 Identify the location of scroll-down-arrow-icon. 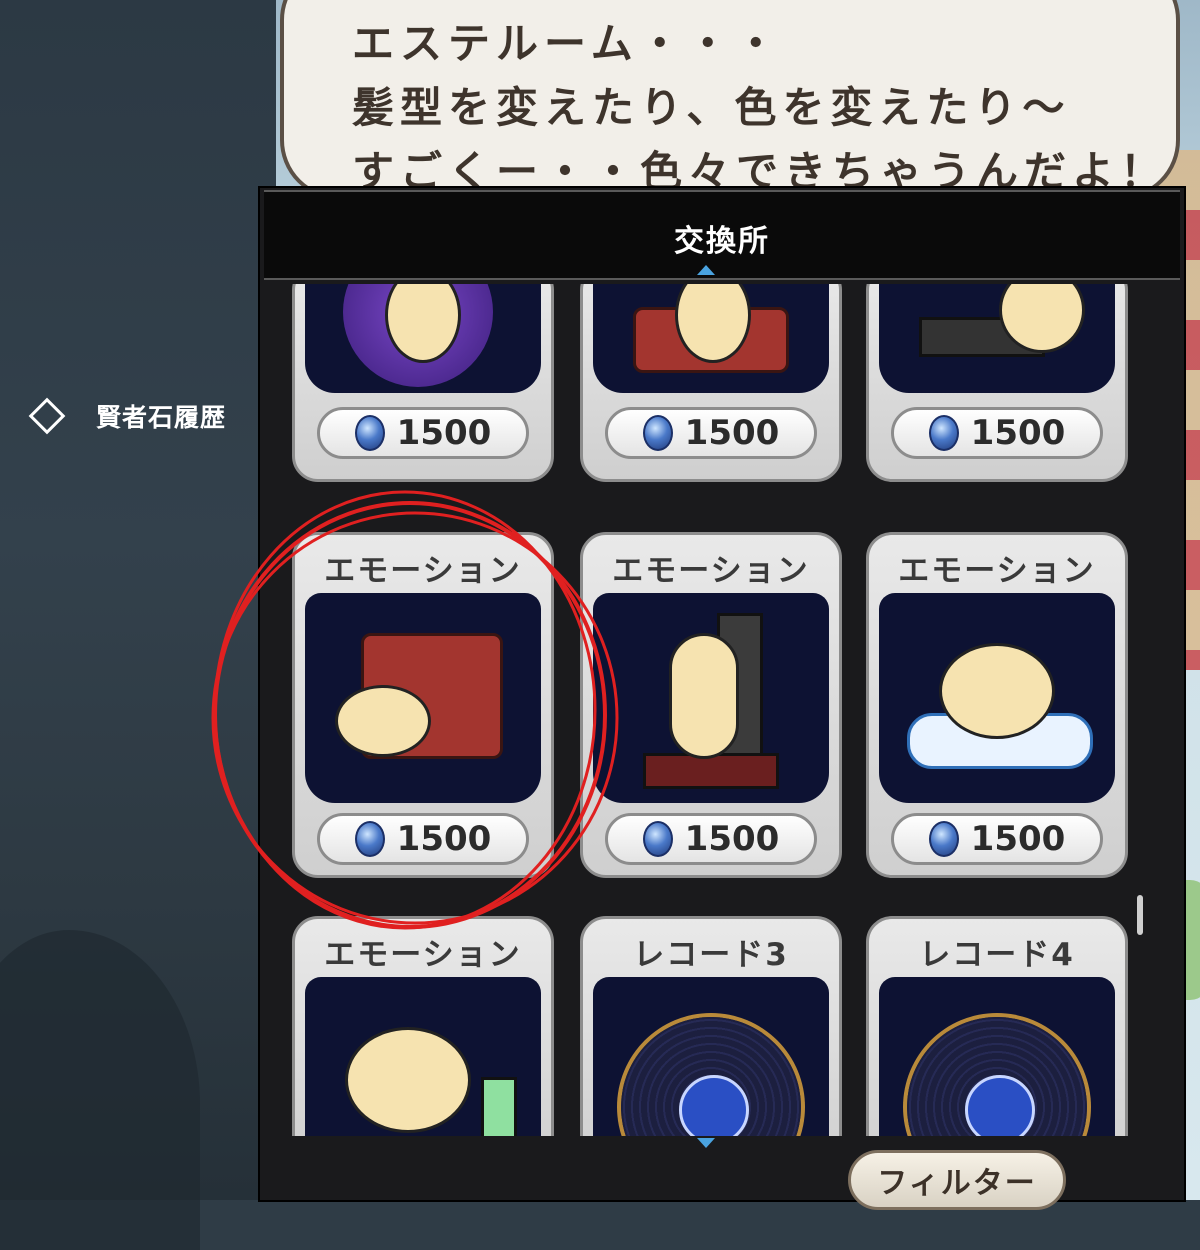
(706, 1143).